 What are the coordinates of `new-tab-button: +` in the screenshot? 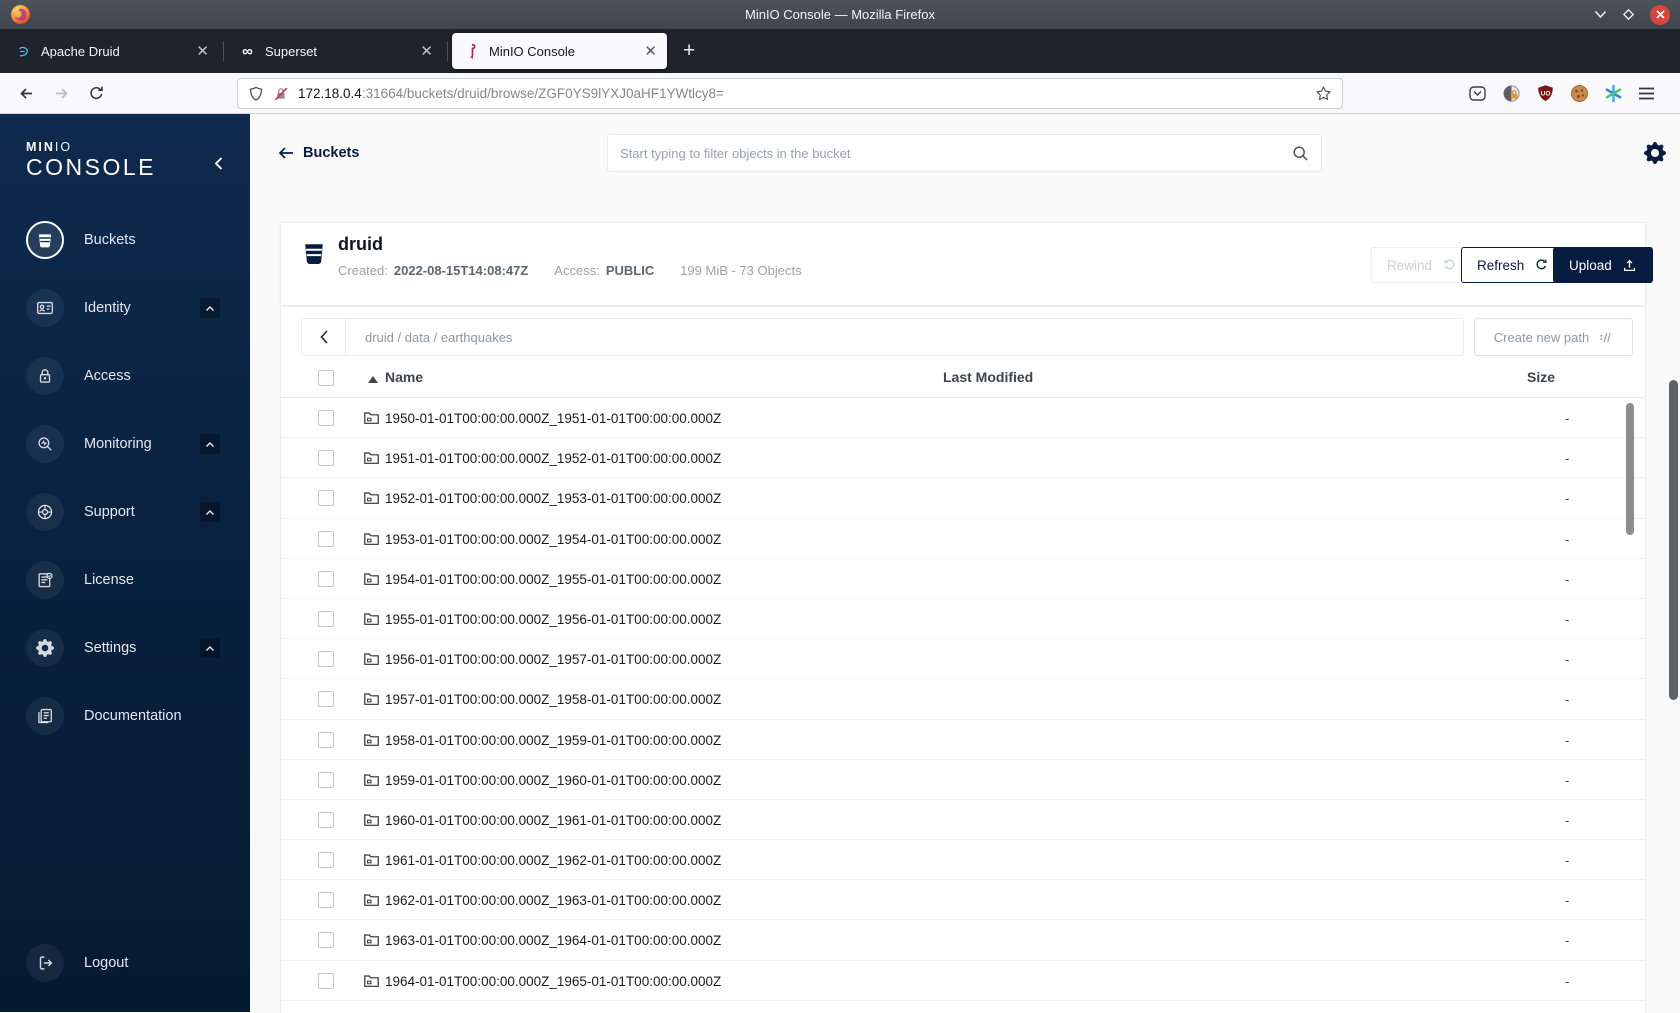 It's located at (689, 51).